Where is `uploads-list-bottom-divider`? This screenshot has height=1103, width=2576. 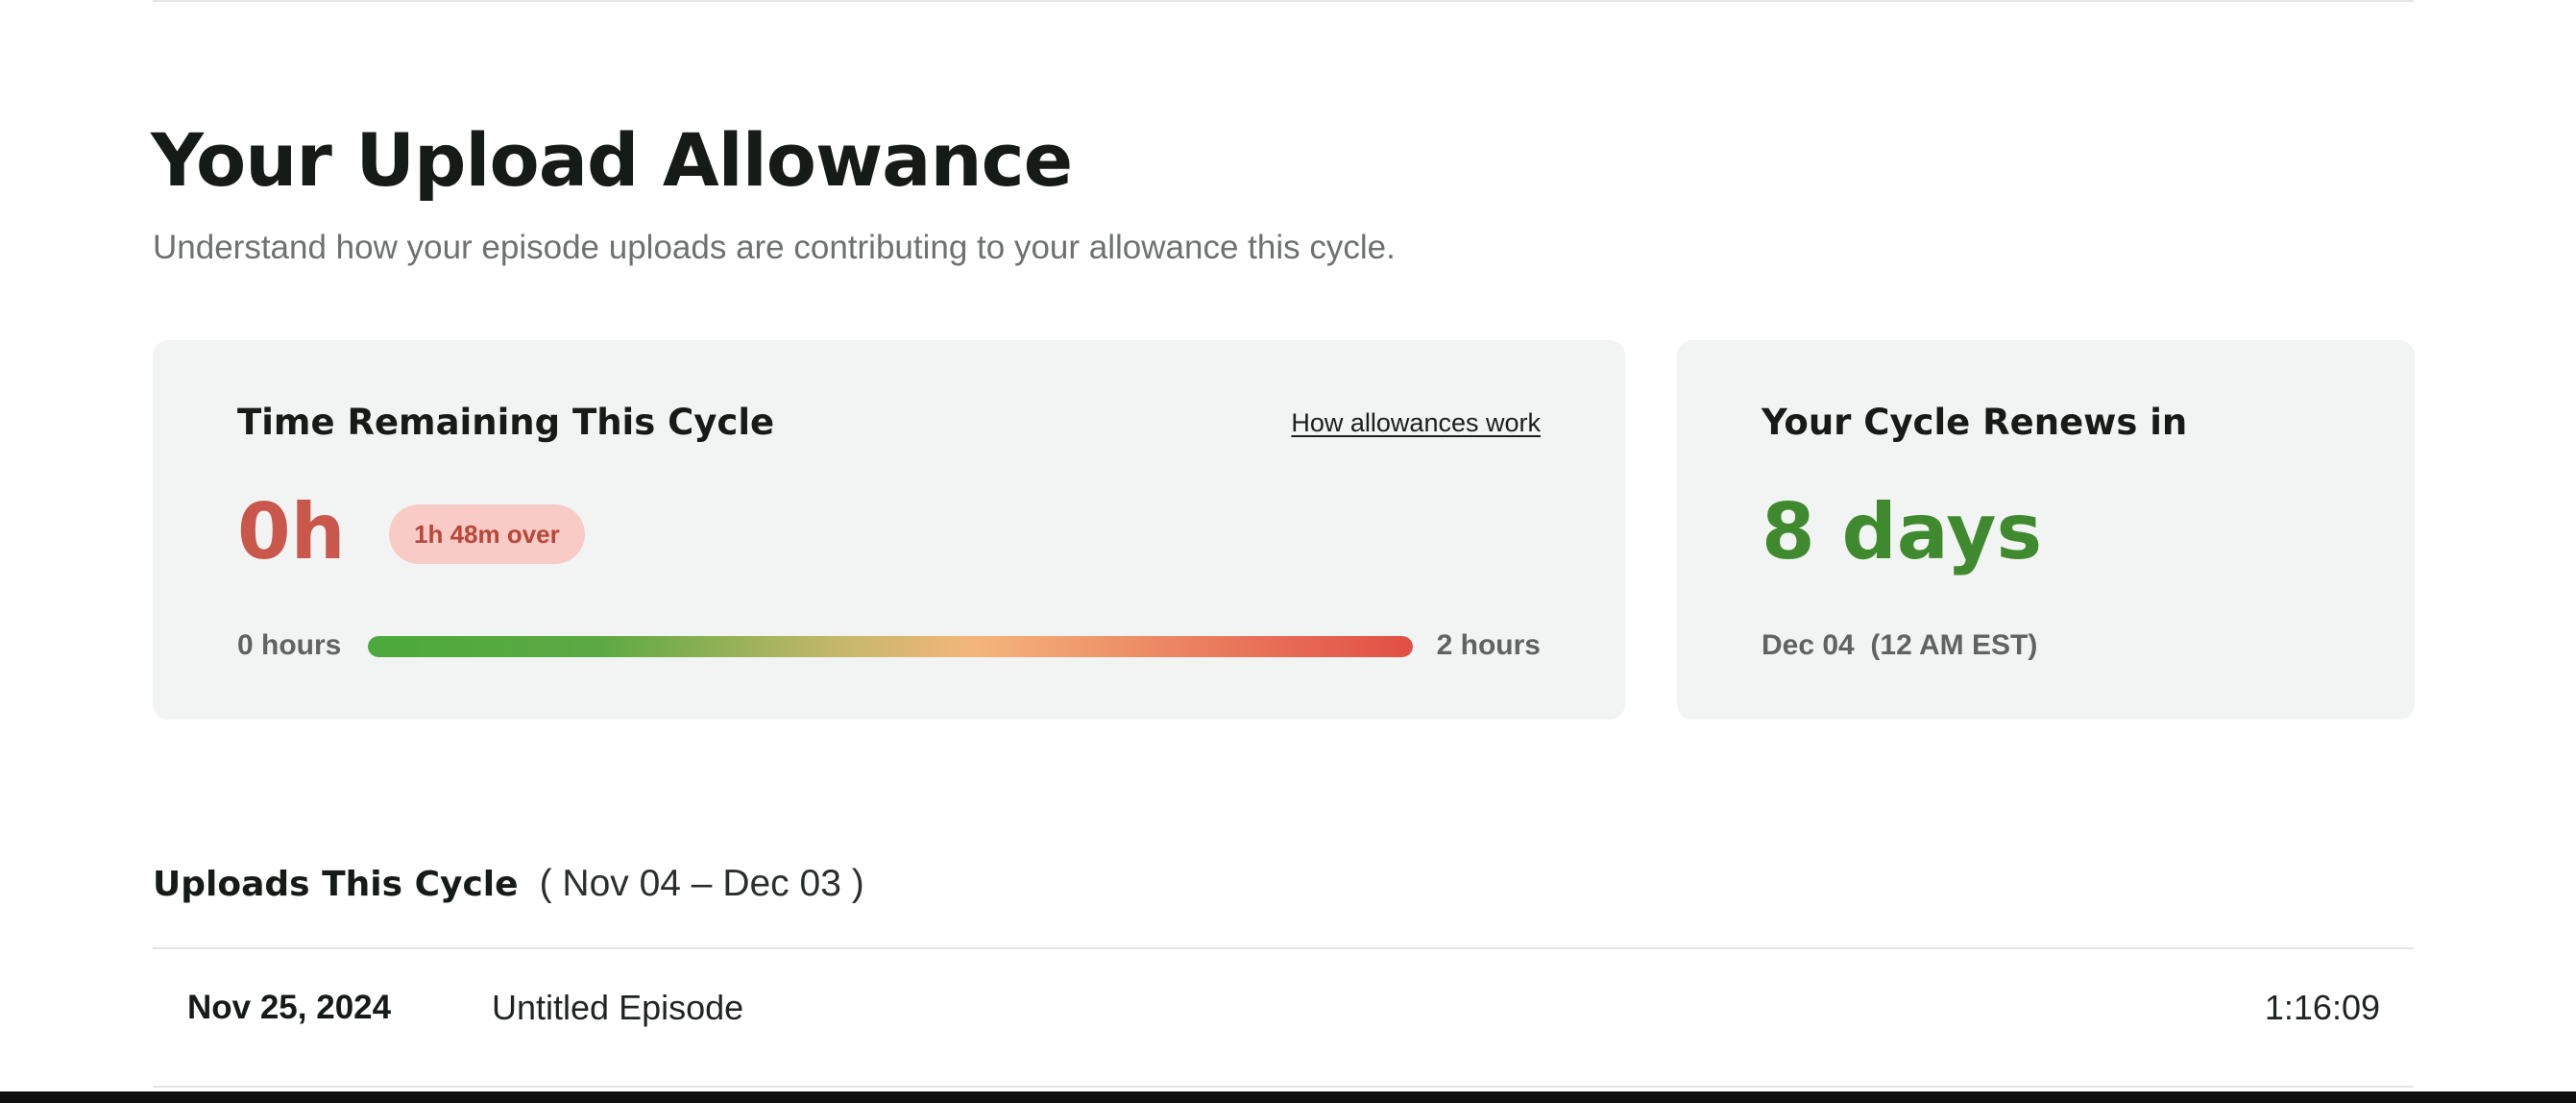 uploads-list-bottom-divider is located at coordinates (1283, 1087).